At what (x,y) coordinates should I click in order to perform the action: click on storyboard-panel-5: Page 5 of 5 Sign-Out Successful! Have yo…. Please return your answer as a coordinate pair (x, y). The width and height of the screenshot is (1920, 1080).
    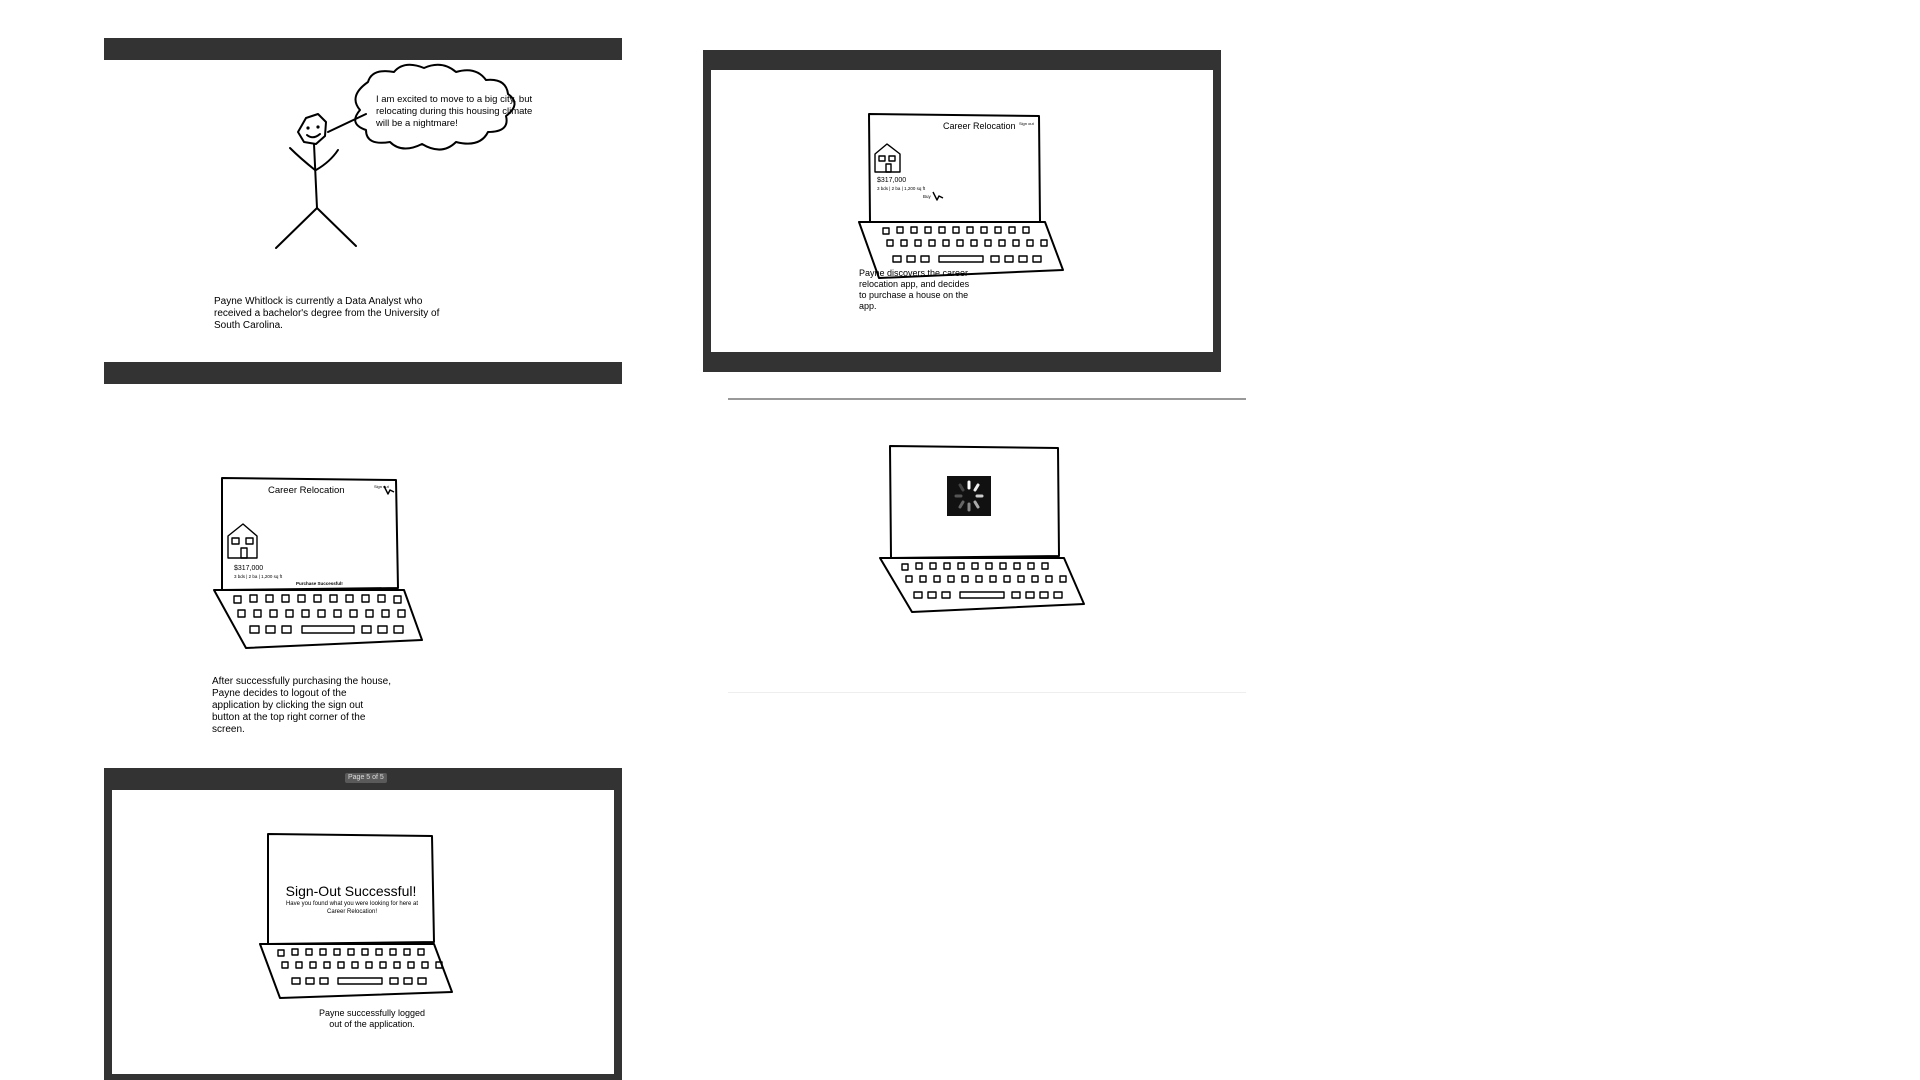
    Looking at the image, I should click on (363, 924).